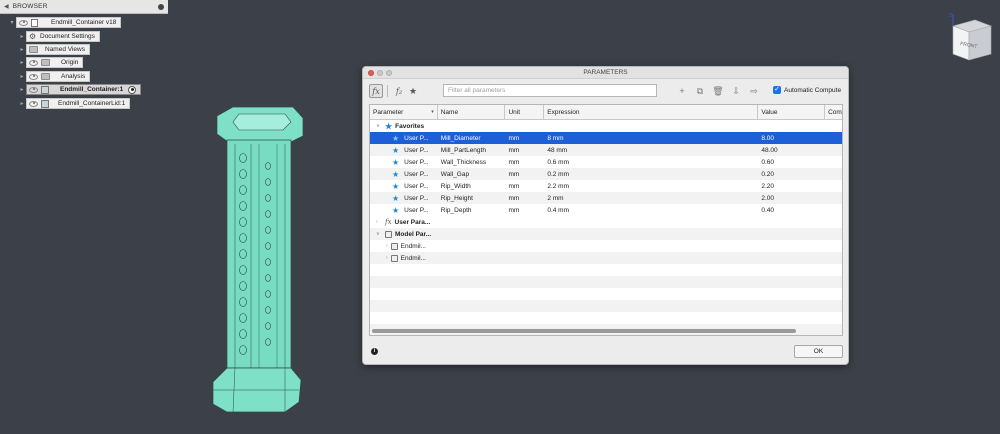 The height and width of the screenshot is (434, 1000). Describe the element at coordinates (651, 210) in the screenshot. I see `cell-expression: 0.4 mm` at that location.